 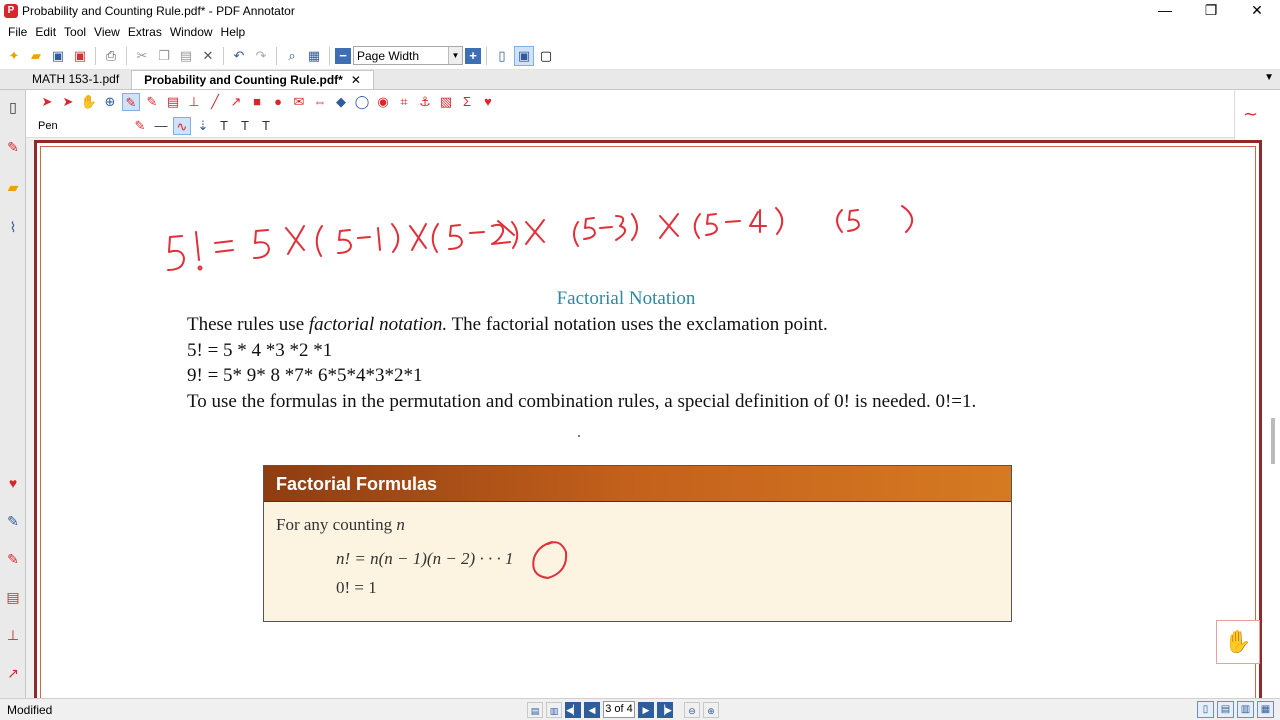 What do you see at coordinates (546, 56) in the screenshot?
I see `full-screen-icon: ▢` at bounding box center [546, 56].